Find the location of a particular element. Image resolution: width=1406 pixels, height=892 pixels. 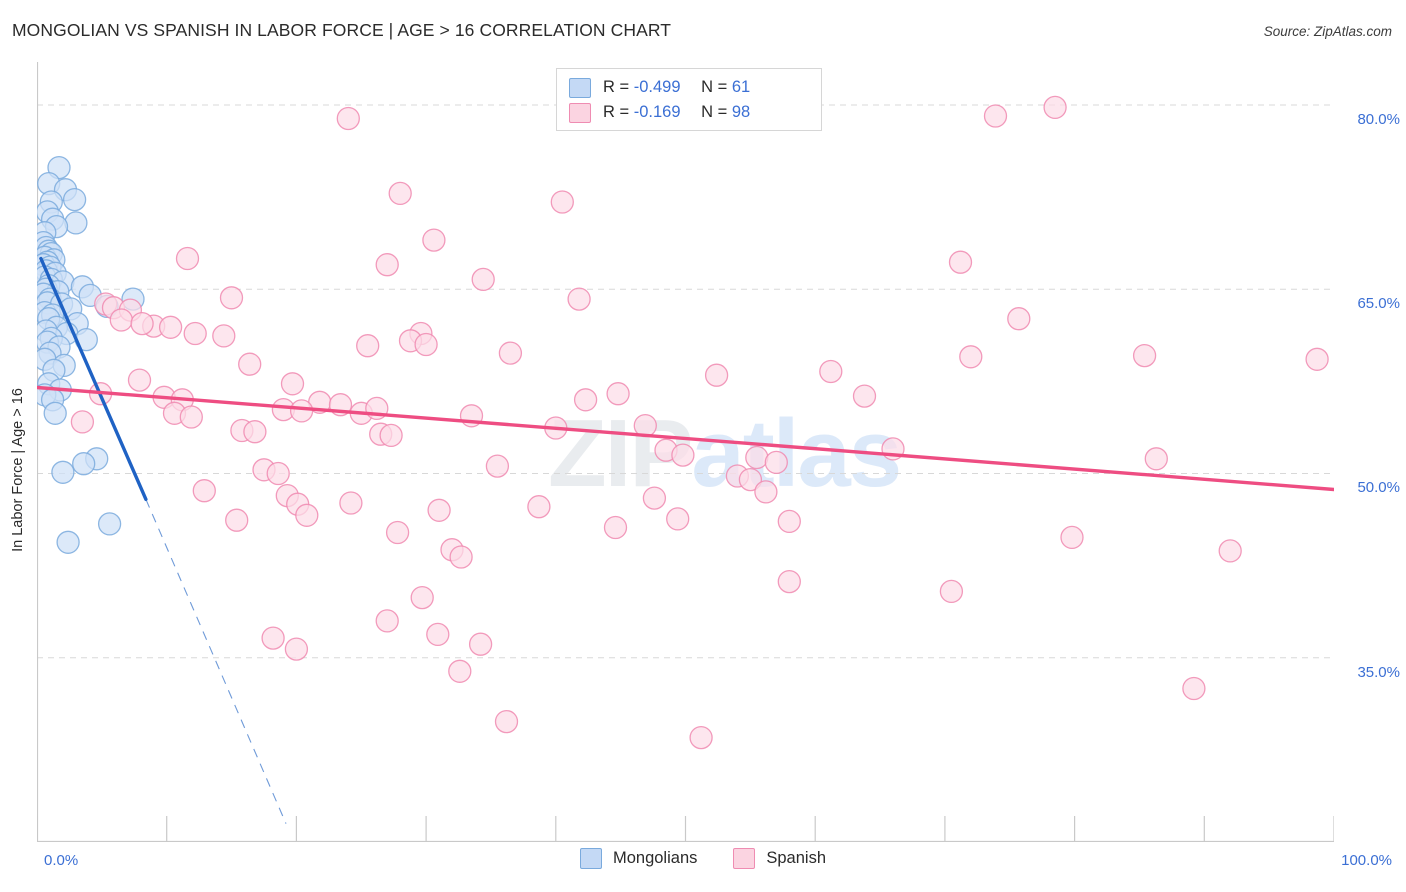

source-attribution: Source: ZipAtlas.com is located at coordinates (1327, 31).